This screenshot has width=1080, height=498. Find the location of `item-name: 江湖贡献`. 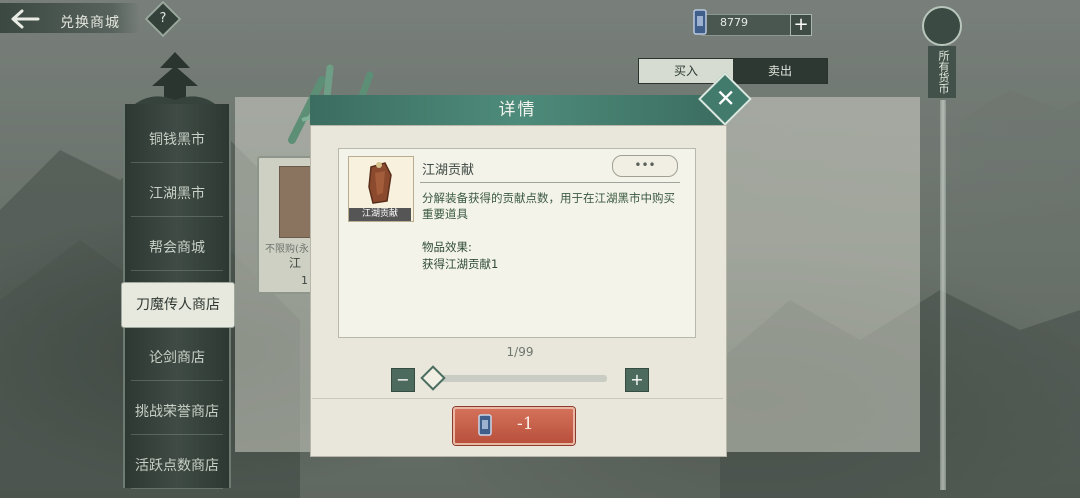

item-name: 江湖贡献 is located at coordinates (448, 170).